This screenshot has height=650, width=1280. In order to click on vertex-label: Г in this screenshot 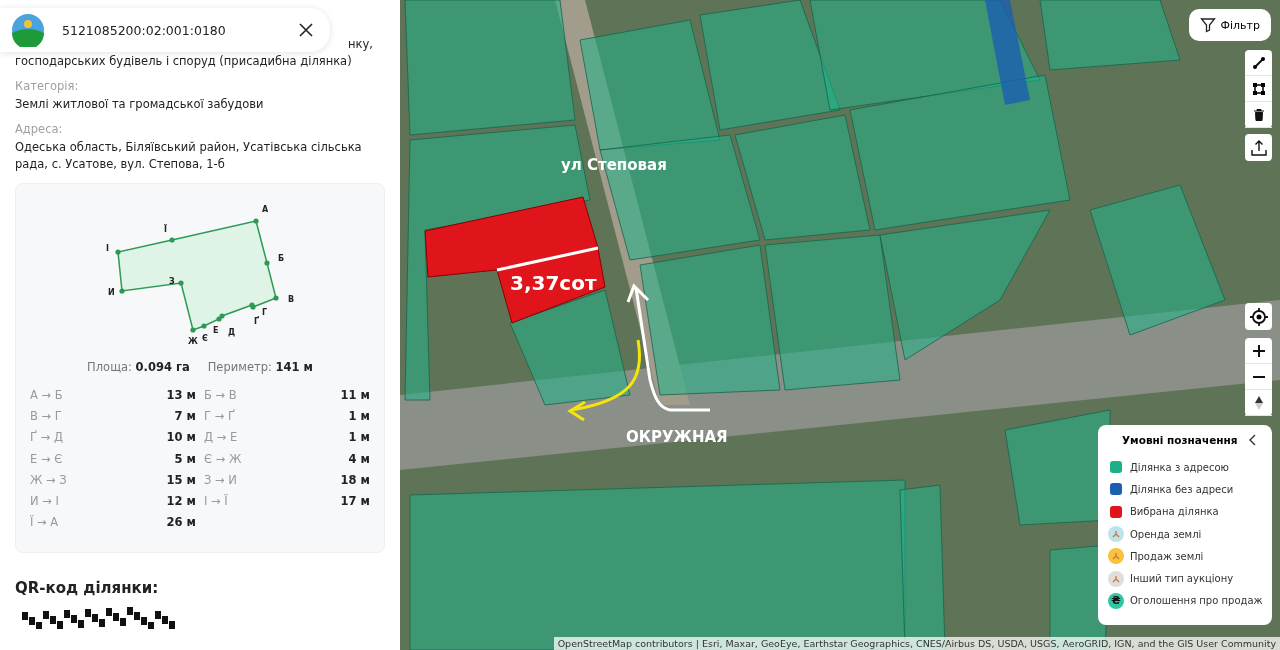, I will do `click(265, 312)`.